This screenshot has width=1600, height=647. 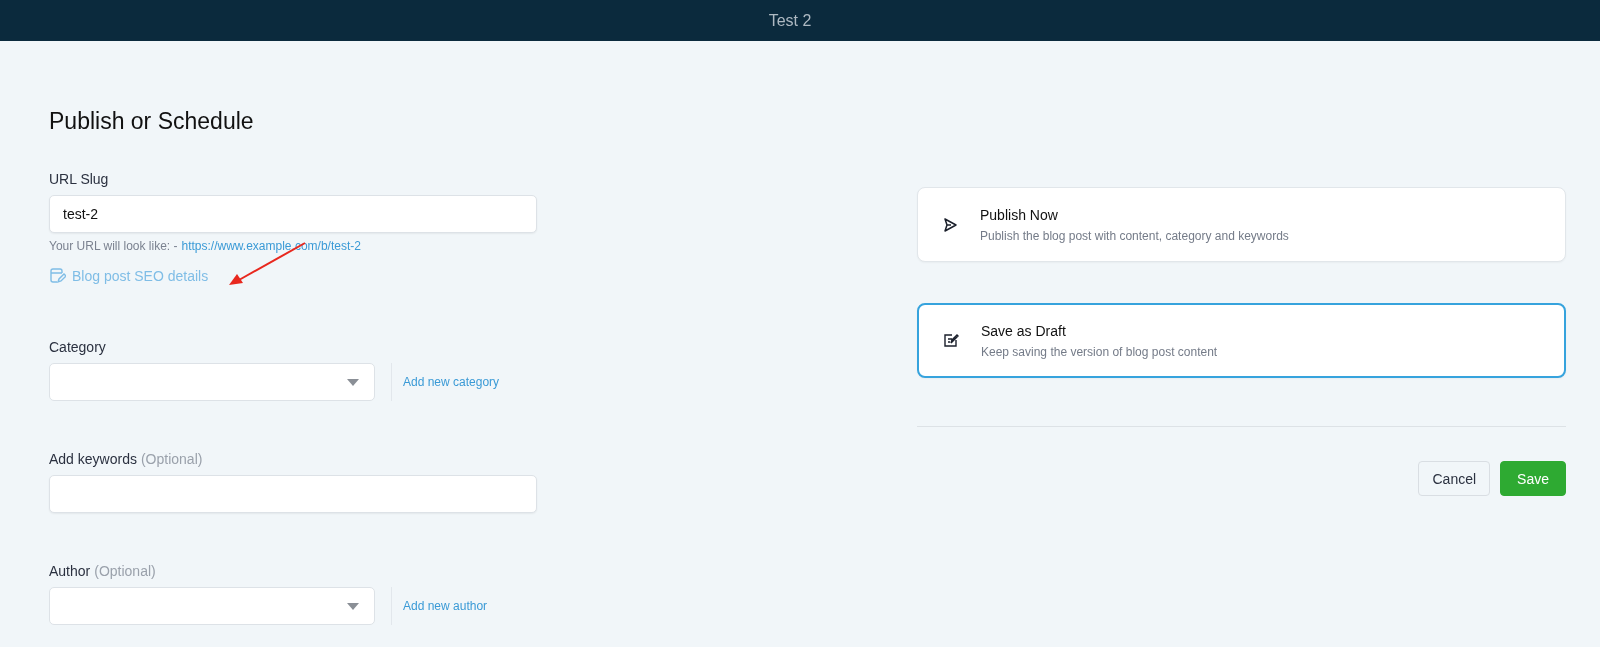 What do you see at coordinates (1454, 478) in the screenshot?
I see `cancel-button: Cancel` at bounding box center [1454, 478].